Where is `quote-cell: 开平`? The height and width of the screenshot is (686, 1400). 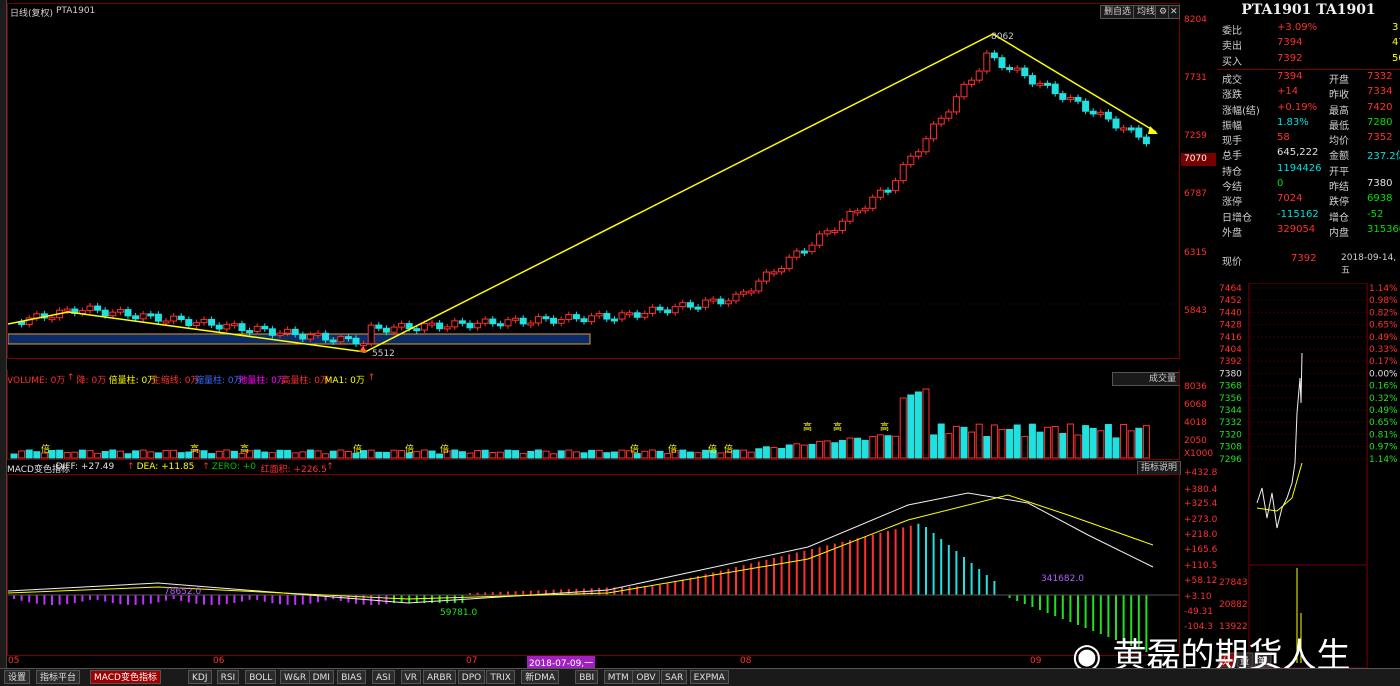
quote-cell: 开平 is located at coordinates (1339, 172).